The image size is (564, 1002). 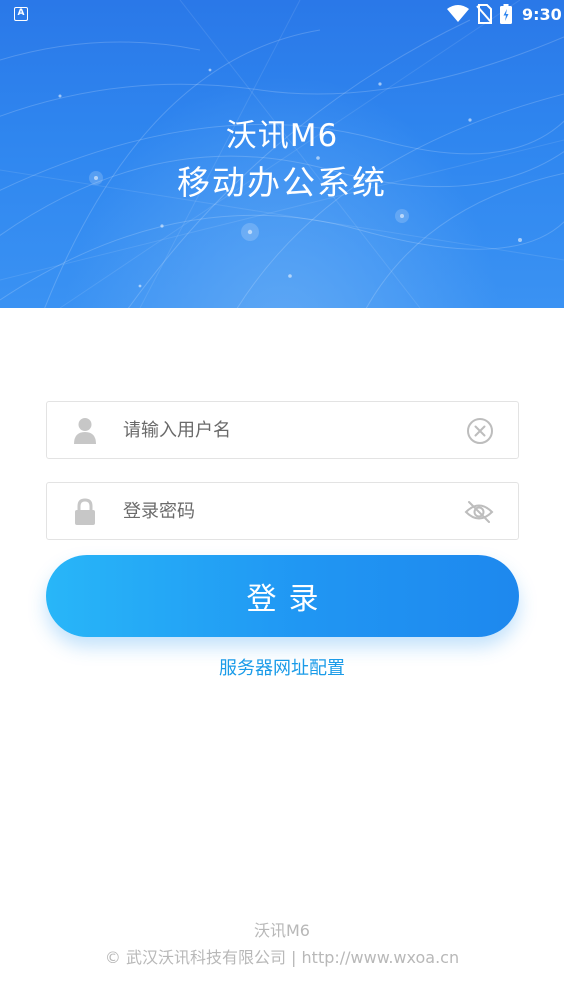 I want to click on app-notification-icon: A, so click(x=21, y=14).